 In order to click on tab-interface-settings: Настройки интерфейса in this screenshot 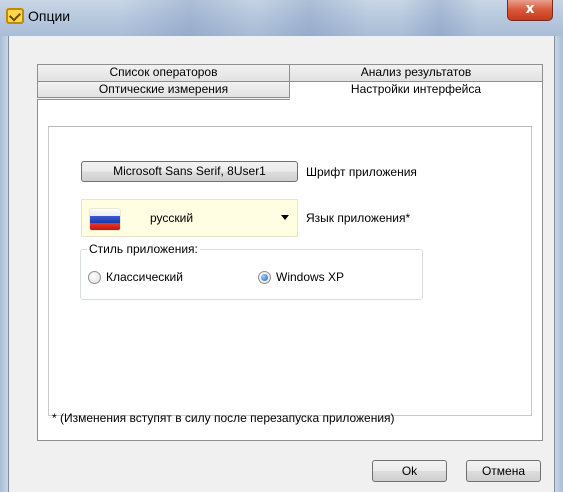, I will do `click(416, 90)`.